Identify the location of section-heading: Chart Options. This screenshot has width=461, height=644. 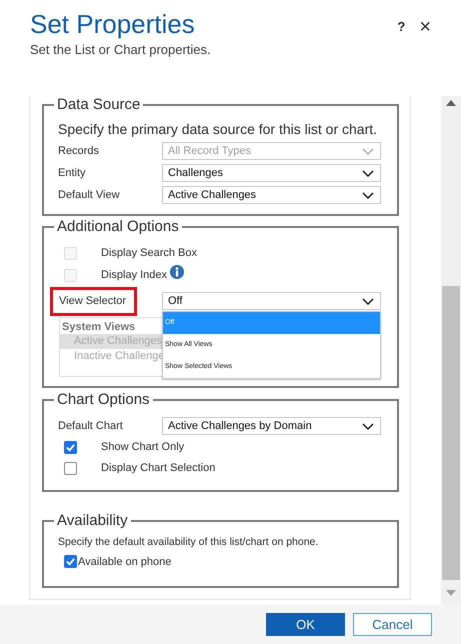
(103, 399).